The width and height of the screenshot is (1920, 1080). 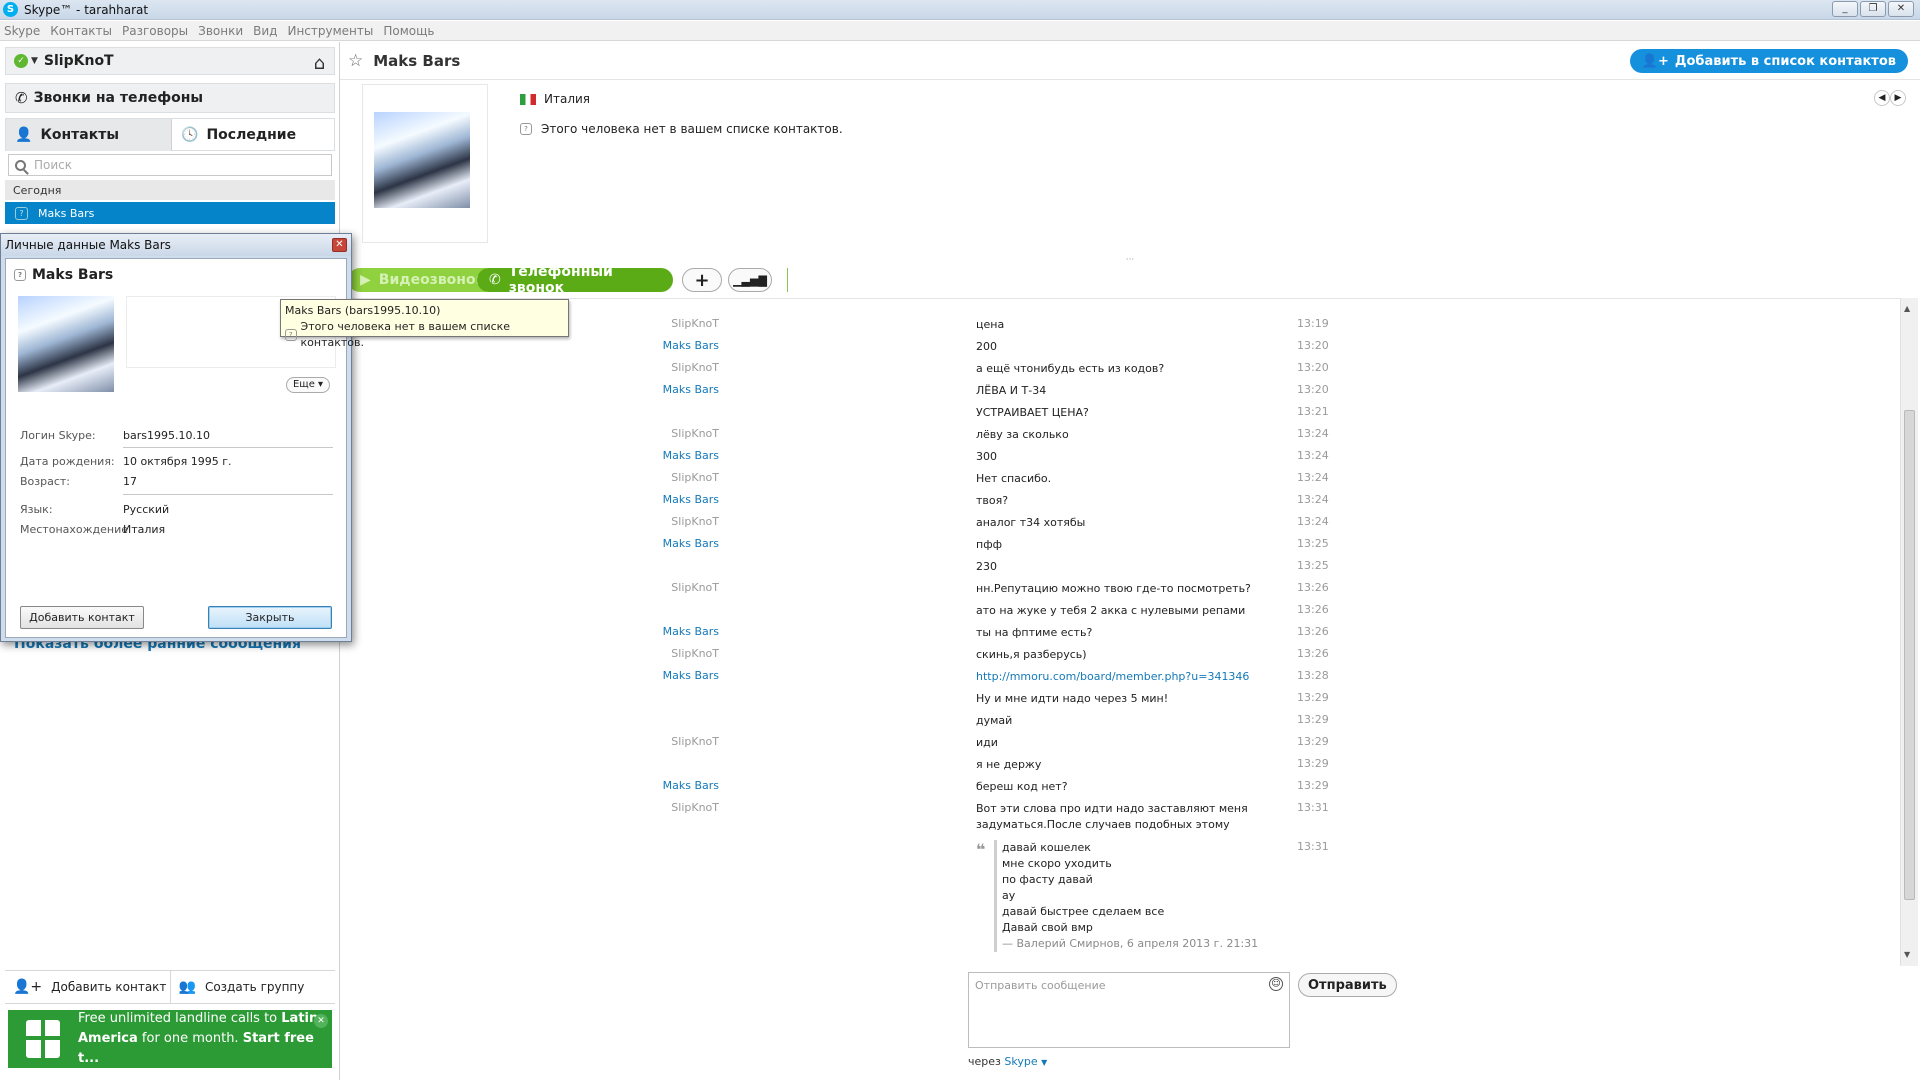 What do you see at coordinates (303, 384) in the screenshot?
I see `more-label: Еще` at bounding box center [303, 384].